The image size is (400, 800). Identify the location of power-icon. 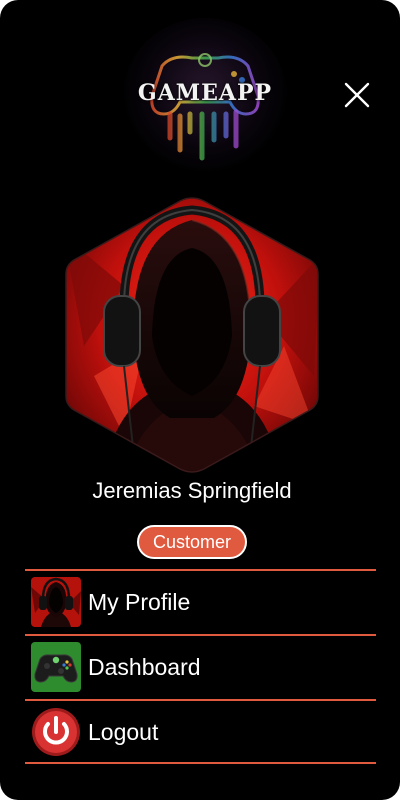
(56, 732).